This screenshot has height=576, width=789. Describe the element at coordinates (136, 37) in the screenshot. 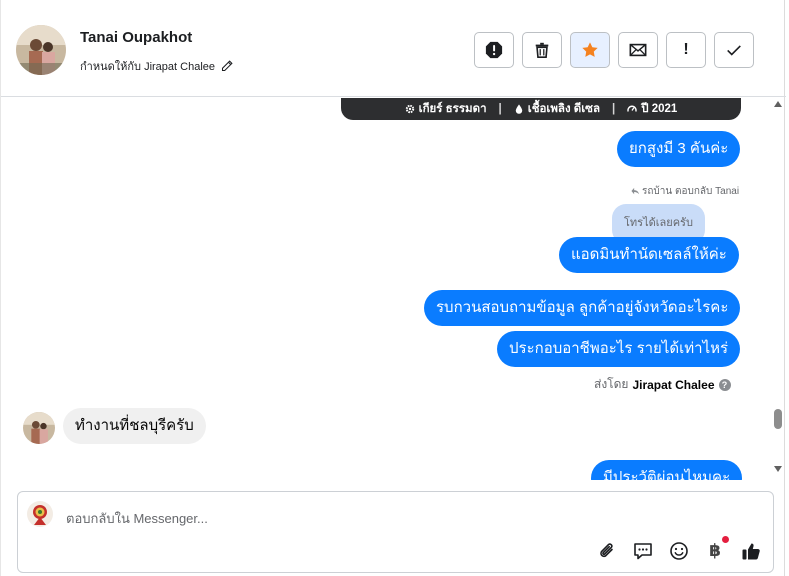

I see `contact-name: Tanai Oupakhot` at that location.